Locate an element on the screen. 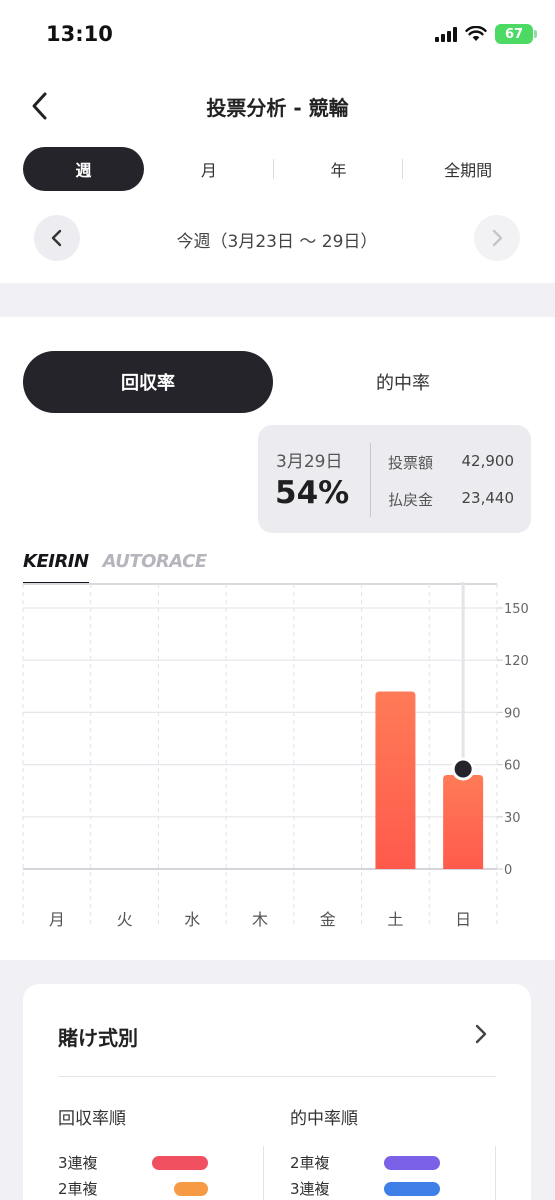 Image resolution: width=555 pixels, height=1200 pixels. y-tick-label: 150 is located at coordinates (516, 609).